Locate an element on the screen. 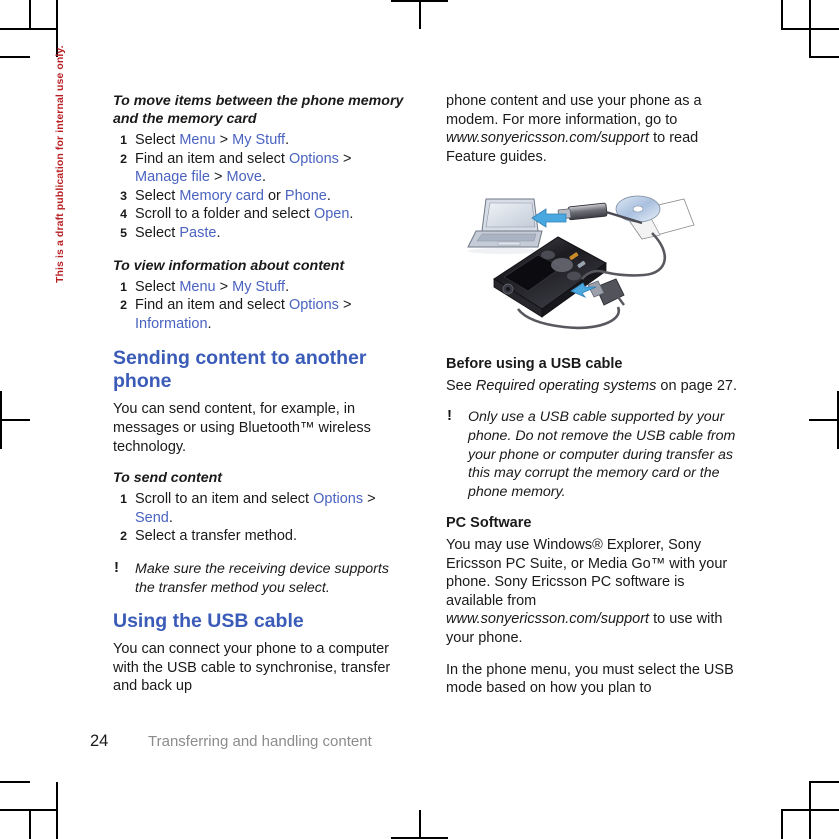 The height and width of the screenshot is (839, 839). section-heading-before-using-usb: Before using a USB cable is located at coordinates (534, 364).